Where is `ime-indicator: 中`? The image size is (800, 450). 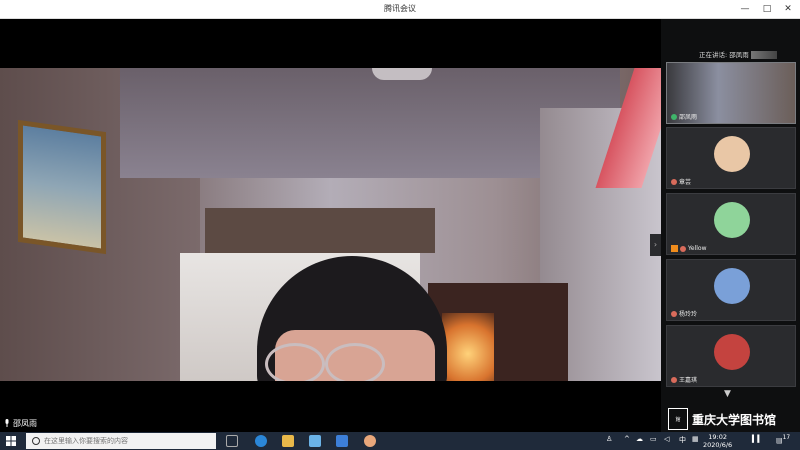 ime-indicator: 中 is located at coordinates (682, 440).